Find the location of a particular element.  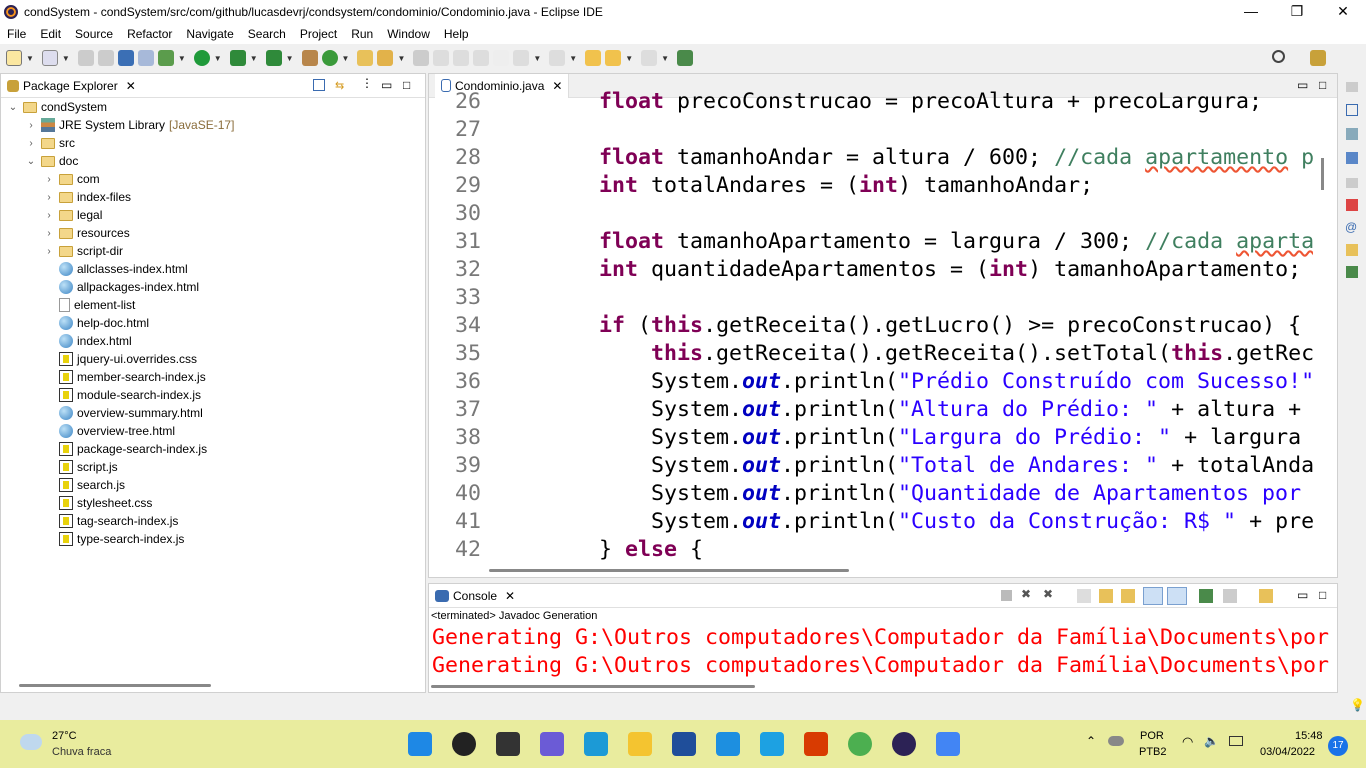

run-icon is located at coordinates (201, 58).